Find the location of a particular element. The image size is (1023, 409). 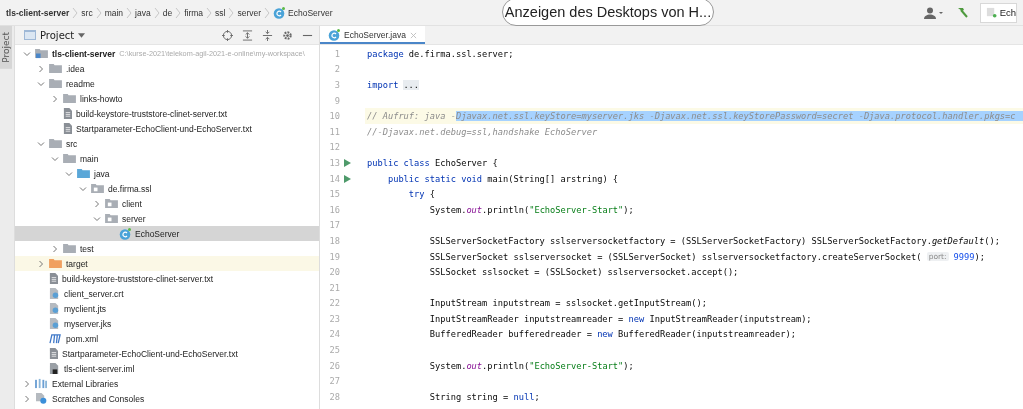

editor-tab: EchoServer.java is located at coordinates (372, 35).